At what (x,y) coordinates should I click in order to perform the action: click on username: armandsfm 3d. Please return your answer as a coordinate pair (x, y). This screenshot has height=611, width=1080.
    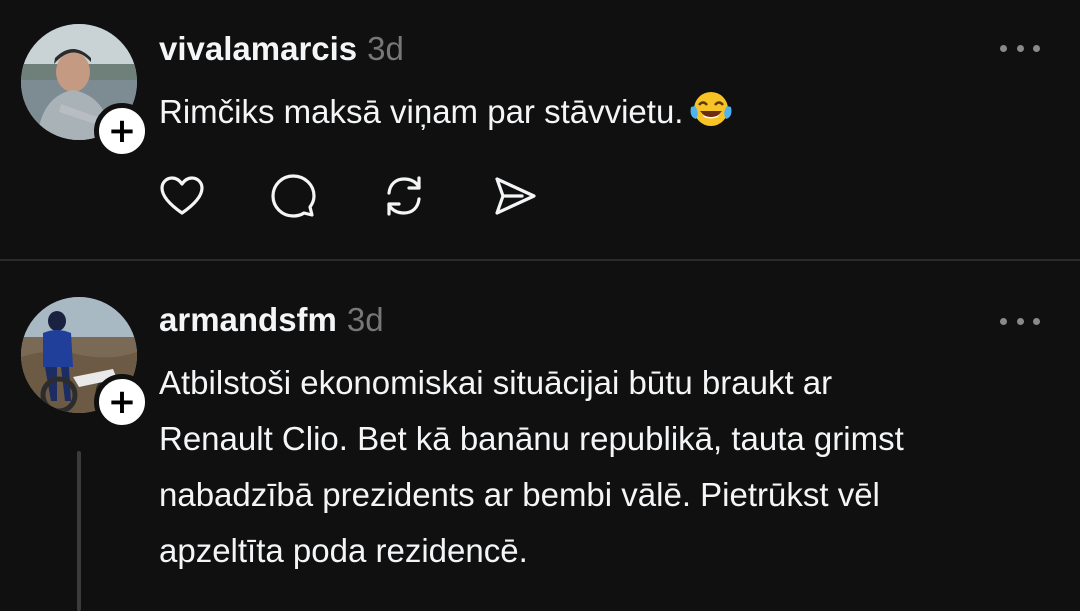
    Looking at the image, I should click on (271, 320).